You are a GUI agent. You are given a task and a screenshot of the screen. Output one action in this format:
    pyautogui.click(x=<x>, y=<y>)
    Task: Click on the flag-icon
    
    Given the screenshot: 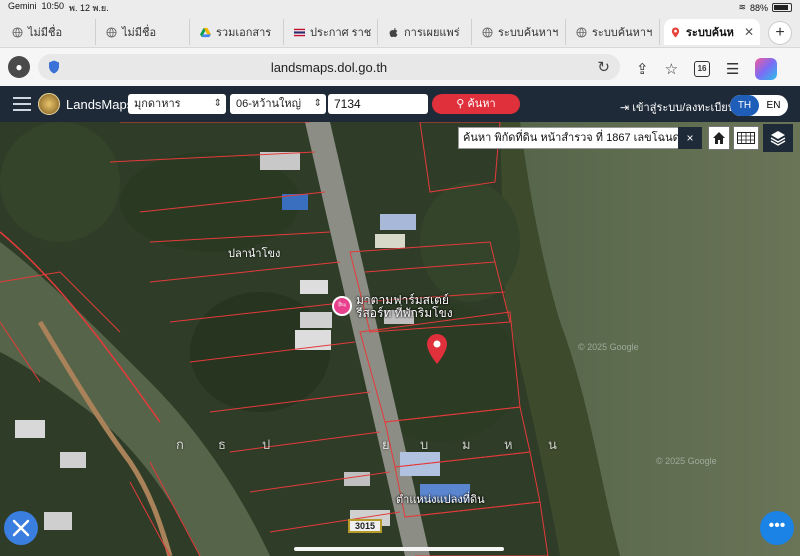 What is the action you would take?
    pyautogui.click(x=299, y=32)
    